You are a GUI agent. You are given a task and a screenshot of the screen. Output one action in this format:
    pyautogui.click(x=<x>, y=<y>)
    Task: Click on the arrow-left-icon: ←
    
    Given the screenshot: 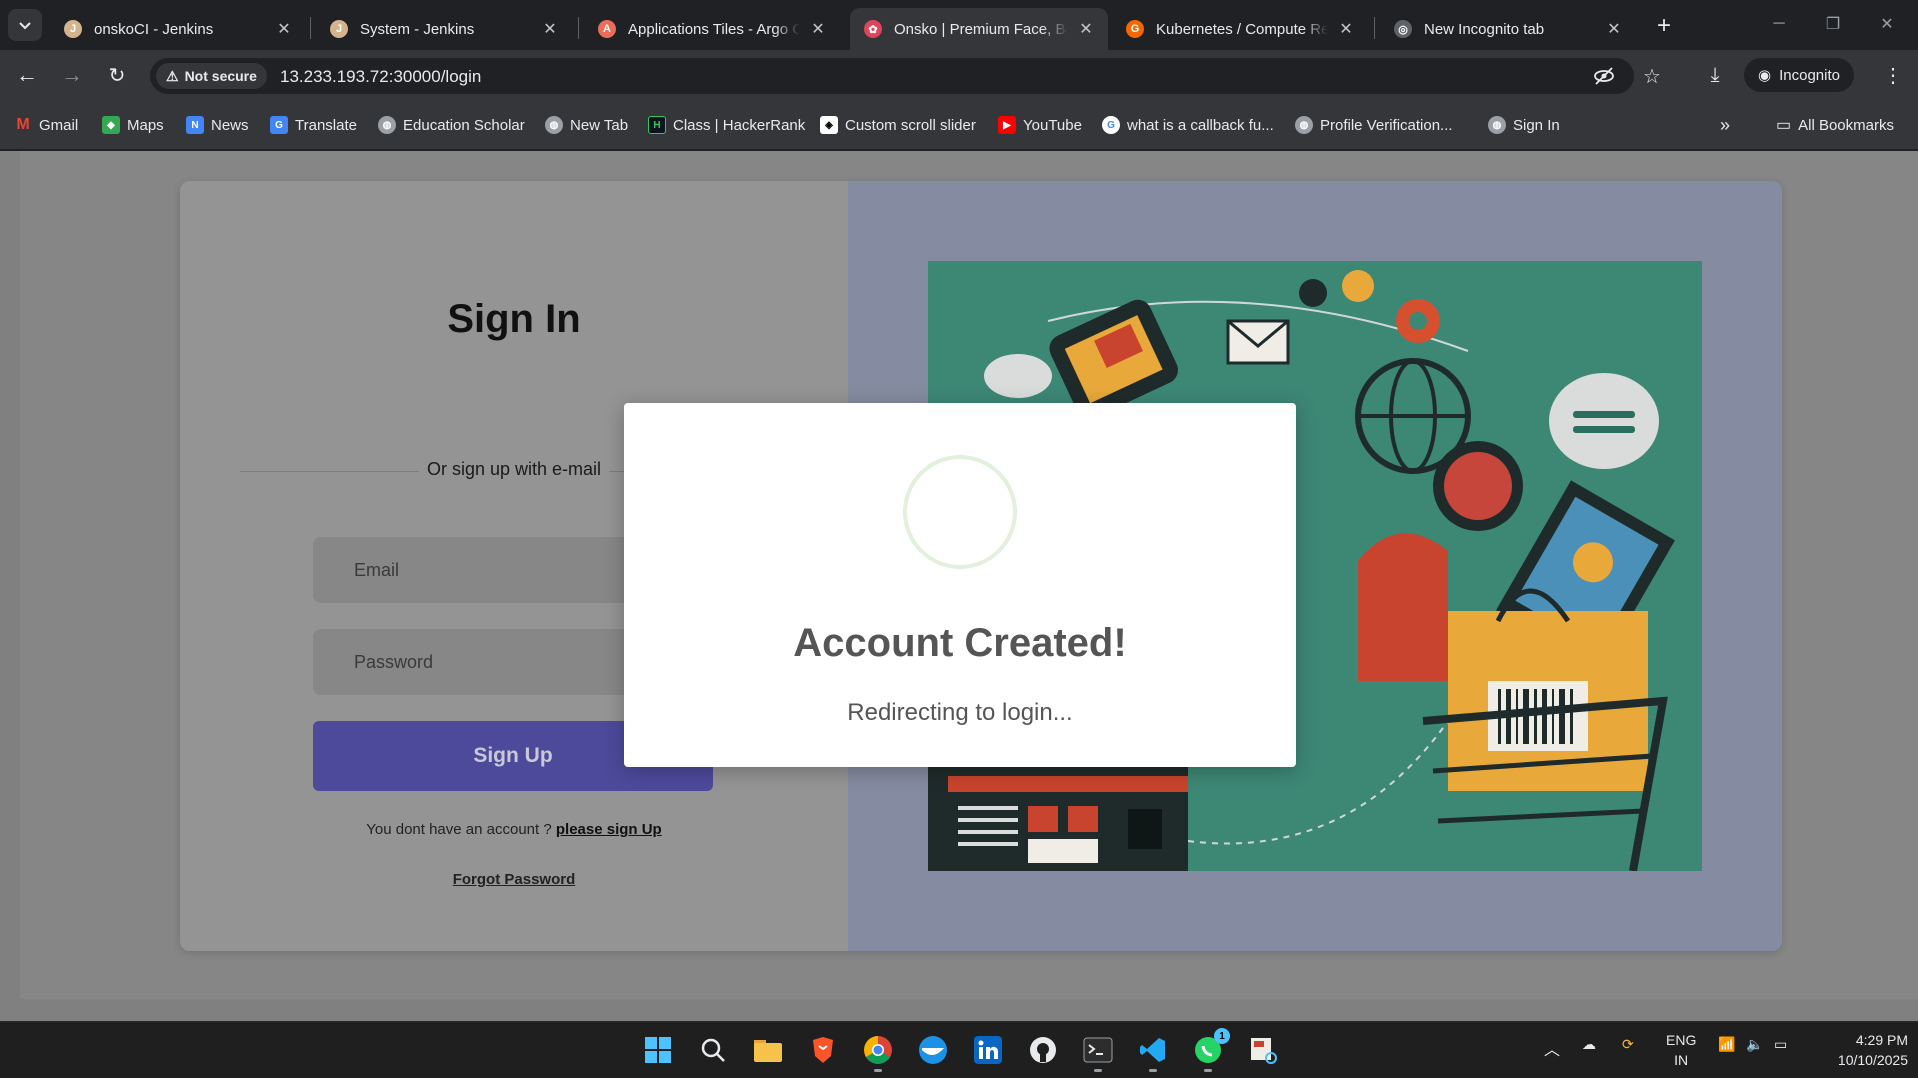 What is the action you would take?
    pyautogui.click(x=27, y=74)
    